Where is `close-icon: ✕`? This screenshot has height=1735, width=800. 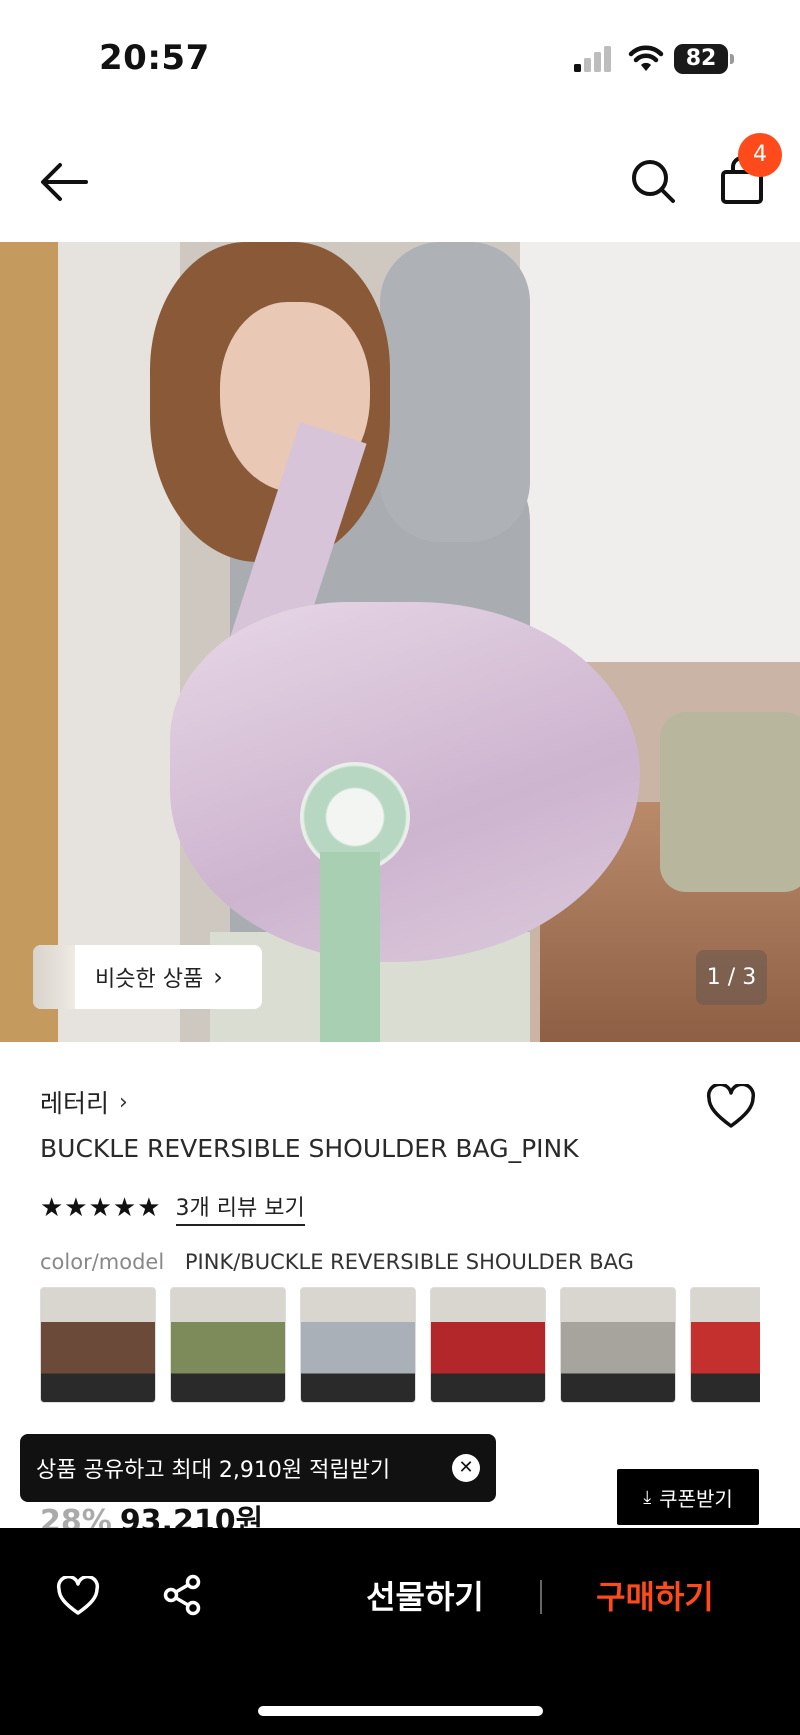 close-icon: ✕ is located at coordinates (466, 1468).